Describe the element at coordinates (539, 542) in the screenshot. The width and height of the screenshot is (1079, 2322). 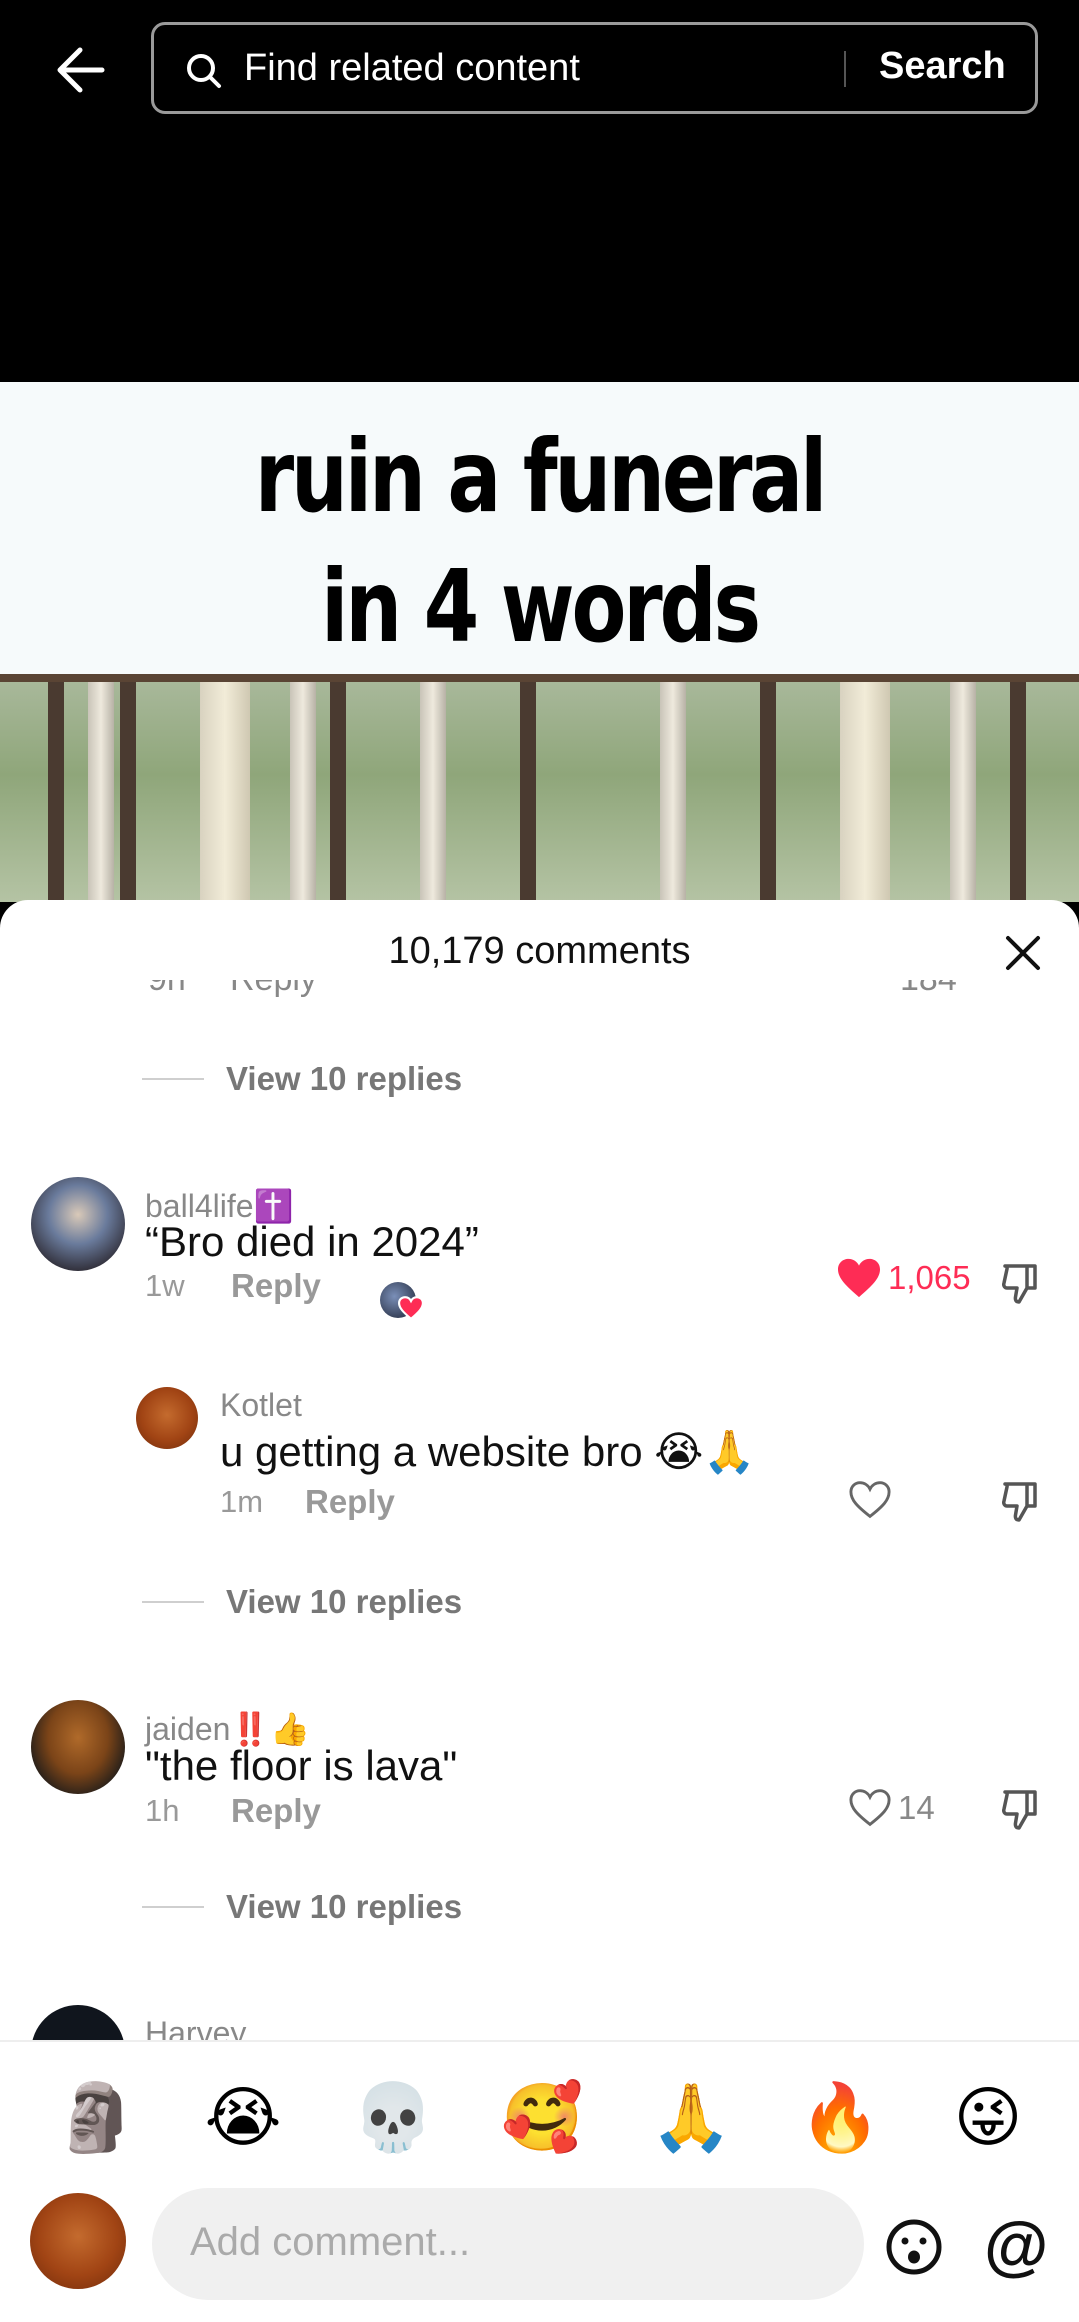
I see `video-caption: ruin a funeral in 4 words` at that location.